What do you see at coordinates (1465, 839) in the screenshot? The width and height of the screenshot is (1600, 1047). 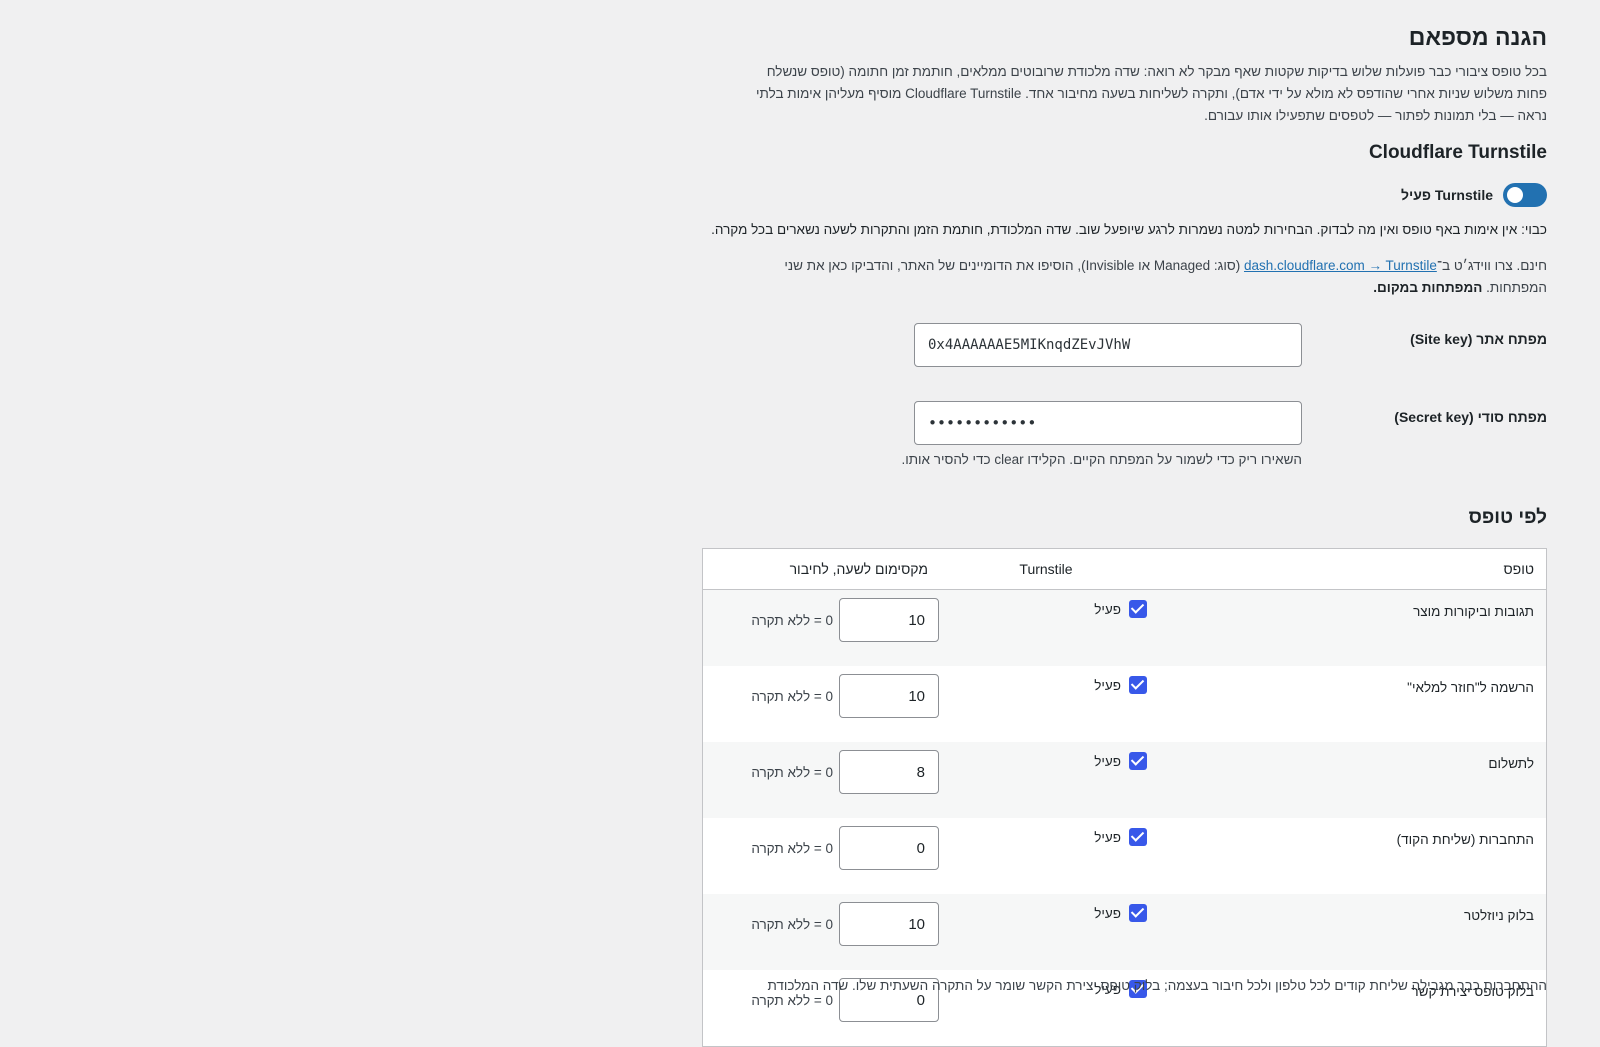 I see `form-name: התחברות (שליחת הקוד)` at bounding box center [1465, 839].